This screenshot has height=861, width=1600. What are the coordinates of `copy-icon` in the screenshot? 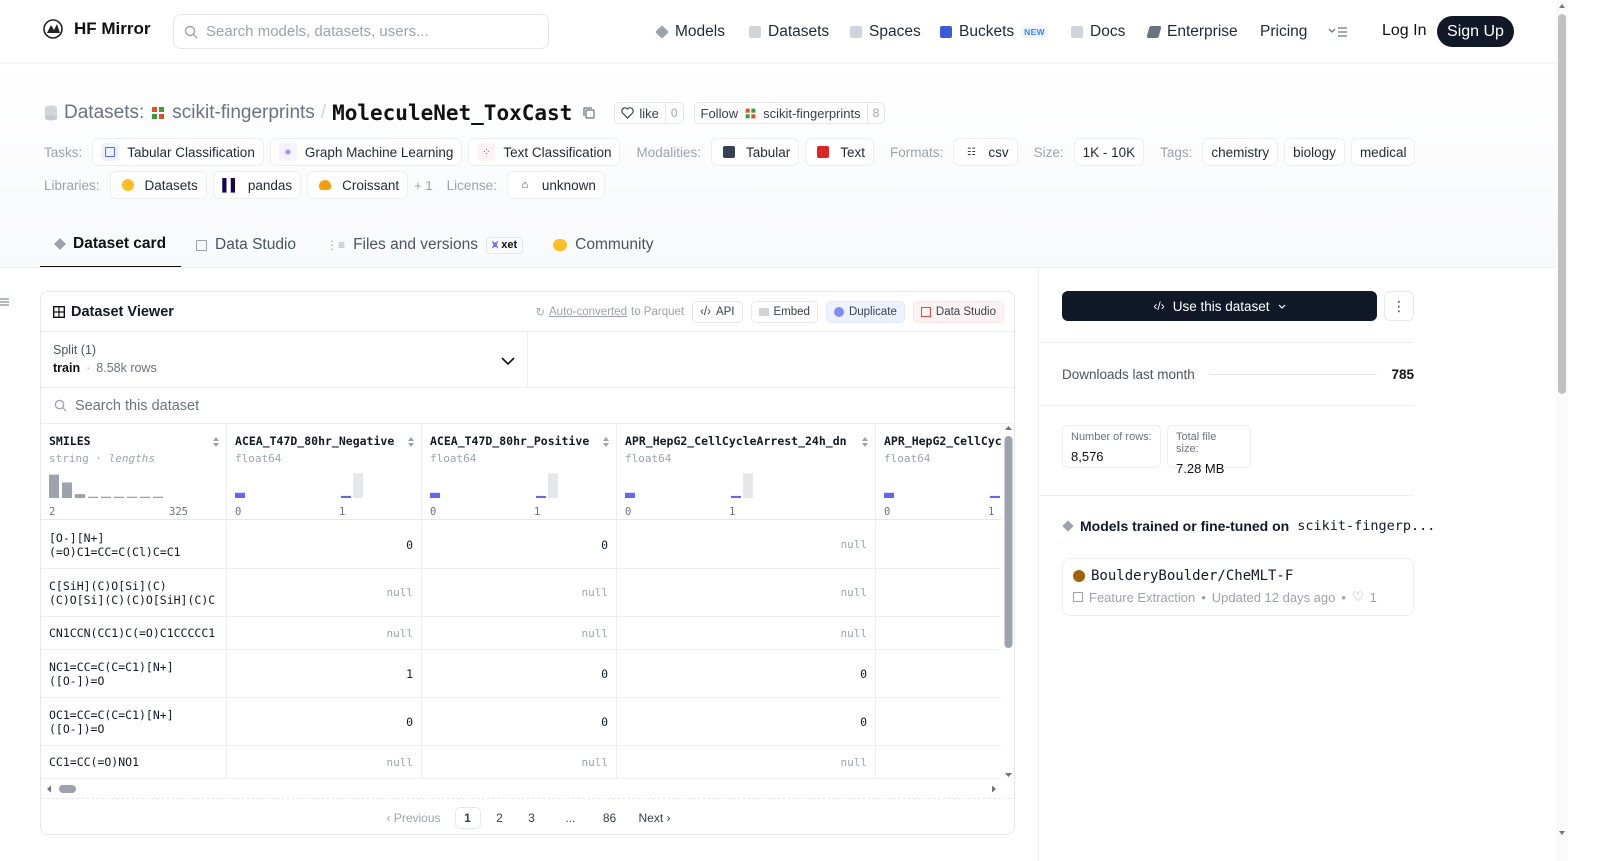 It's located at (589, 113).